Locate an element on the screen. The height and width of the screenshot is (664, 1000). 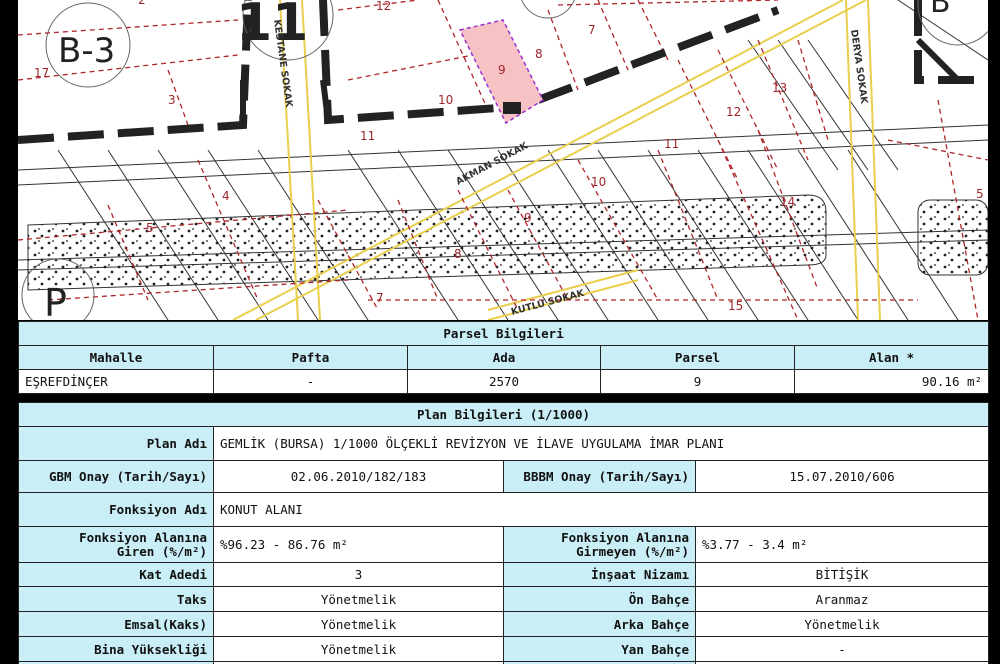
col-header-alan: Alan * is located at coordinates (891, 357).